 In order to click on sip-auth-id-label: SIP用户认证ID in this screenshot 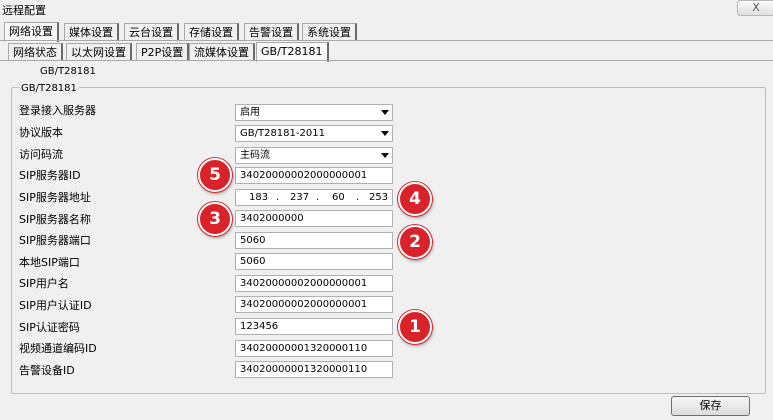, I will do `click(55, 305)`.